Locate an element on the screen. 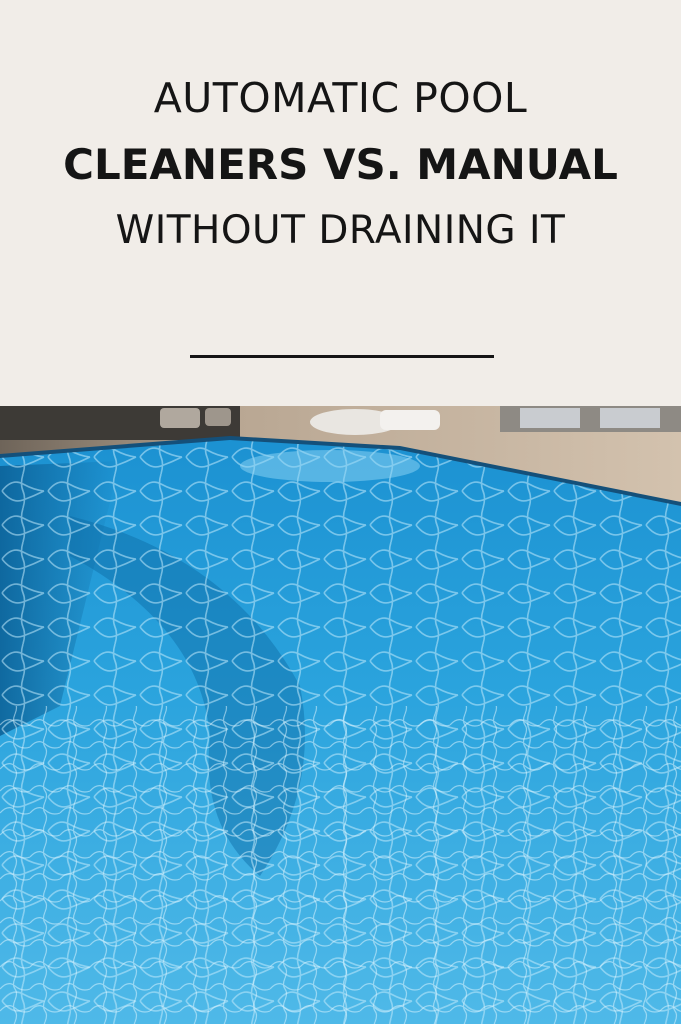 Image resolution: width=681 pixels, height=1024 pixels. water-glare is located at coordinates (330, 466).